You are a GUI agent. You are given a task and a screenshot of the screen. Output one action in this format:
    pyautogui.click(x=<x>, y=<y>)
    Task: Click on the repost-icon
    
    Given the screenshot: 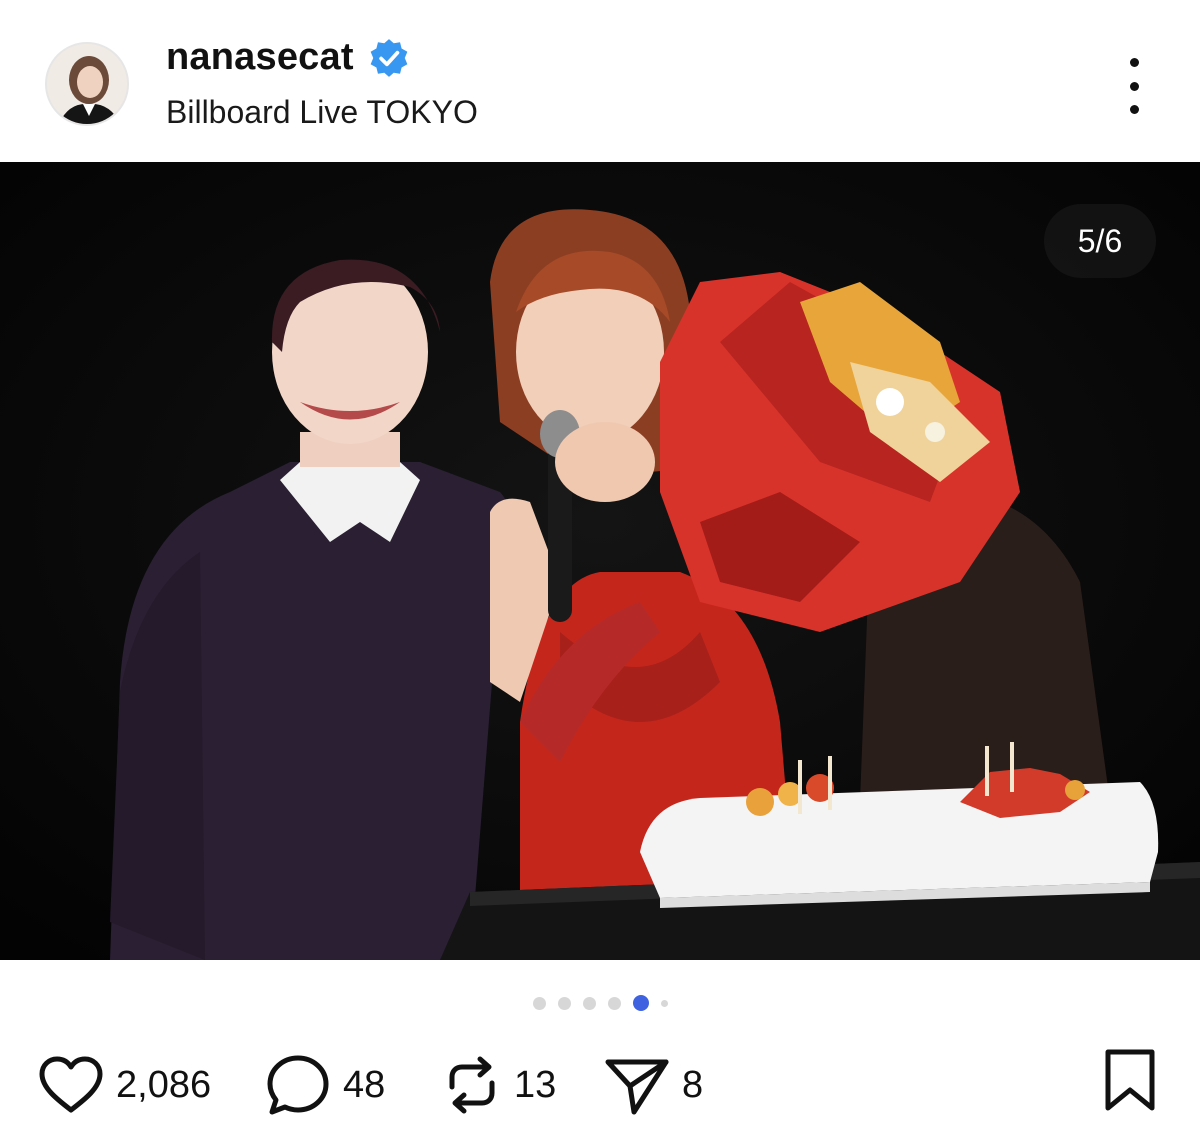 What is the action you would take?
    pyautogui.click(x=472, y=1085)
    